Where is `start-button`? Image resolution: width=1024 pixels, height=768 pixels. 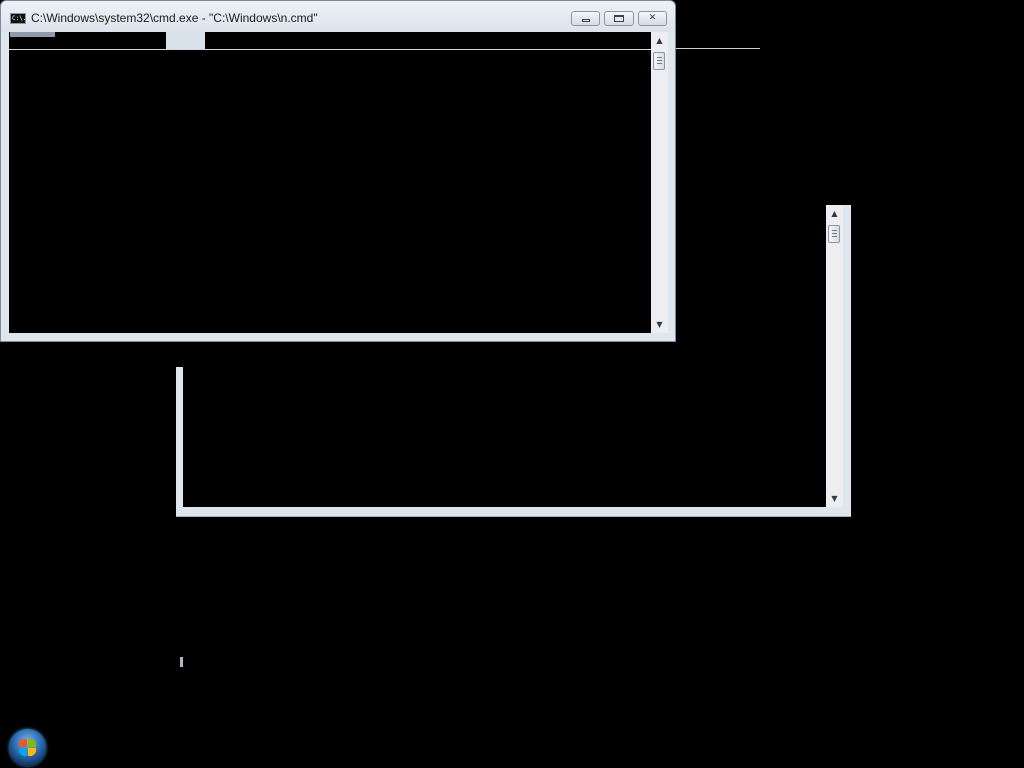
start-button is located at coordinates (27, 747).